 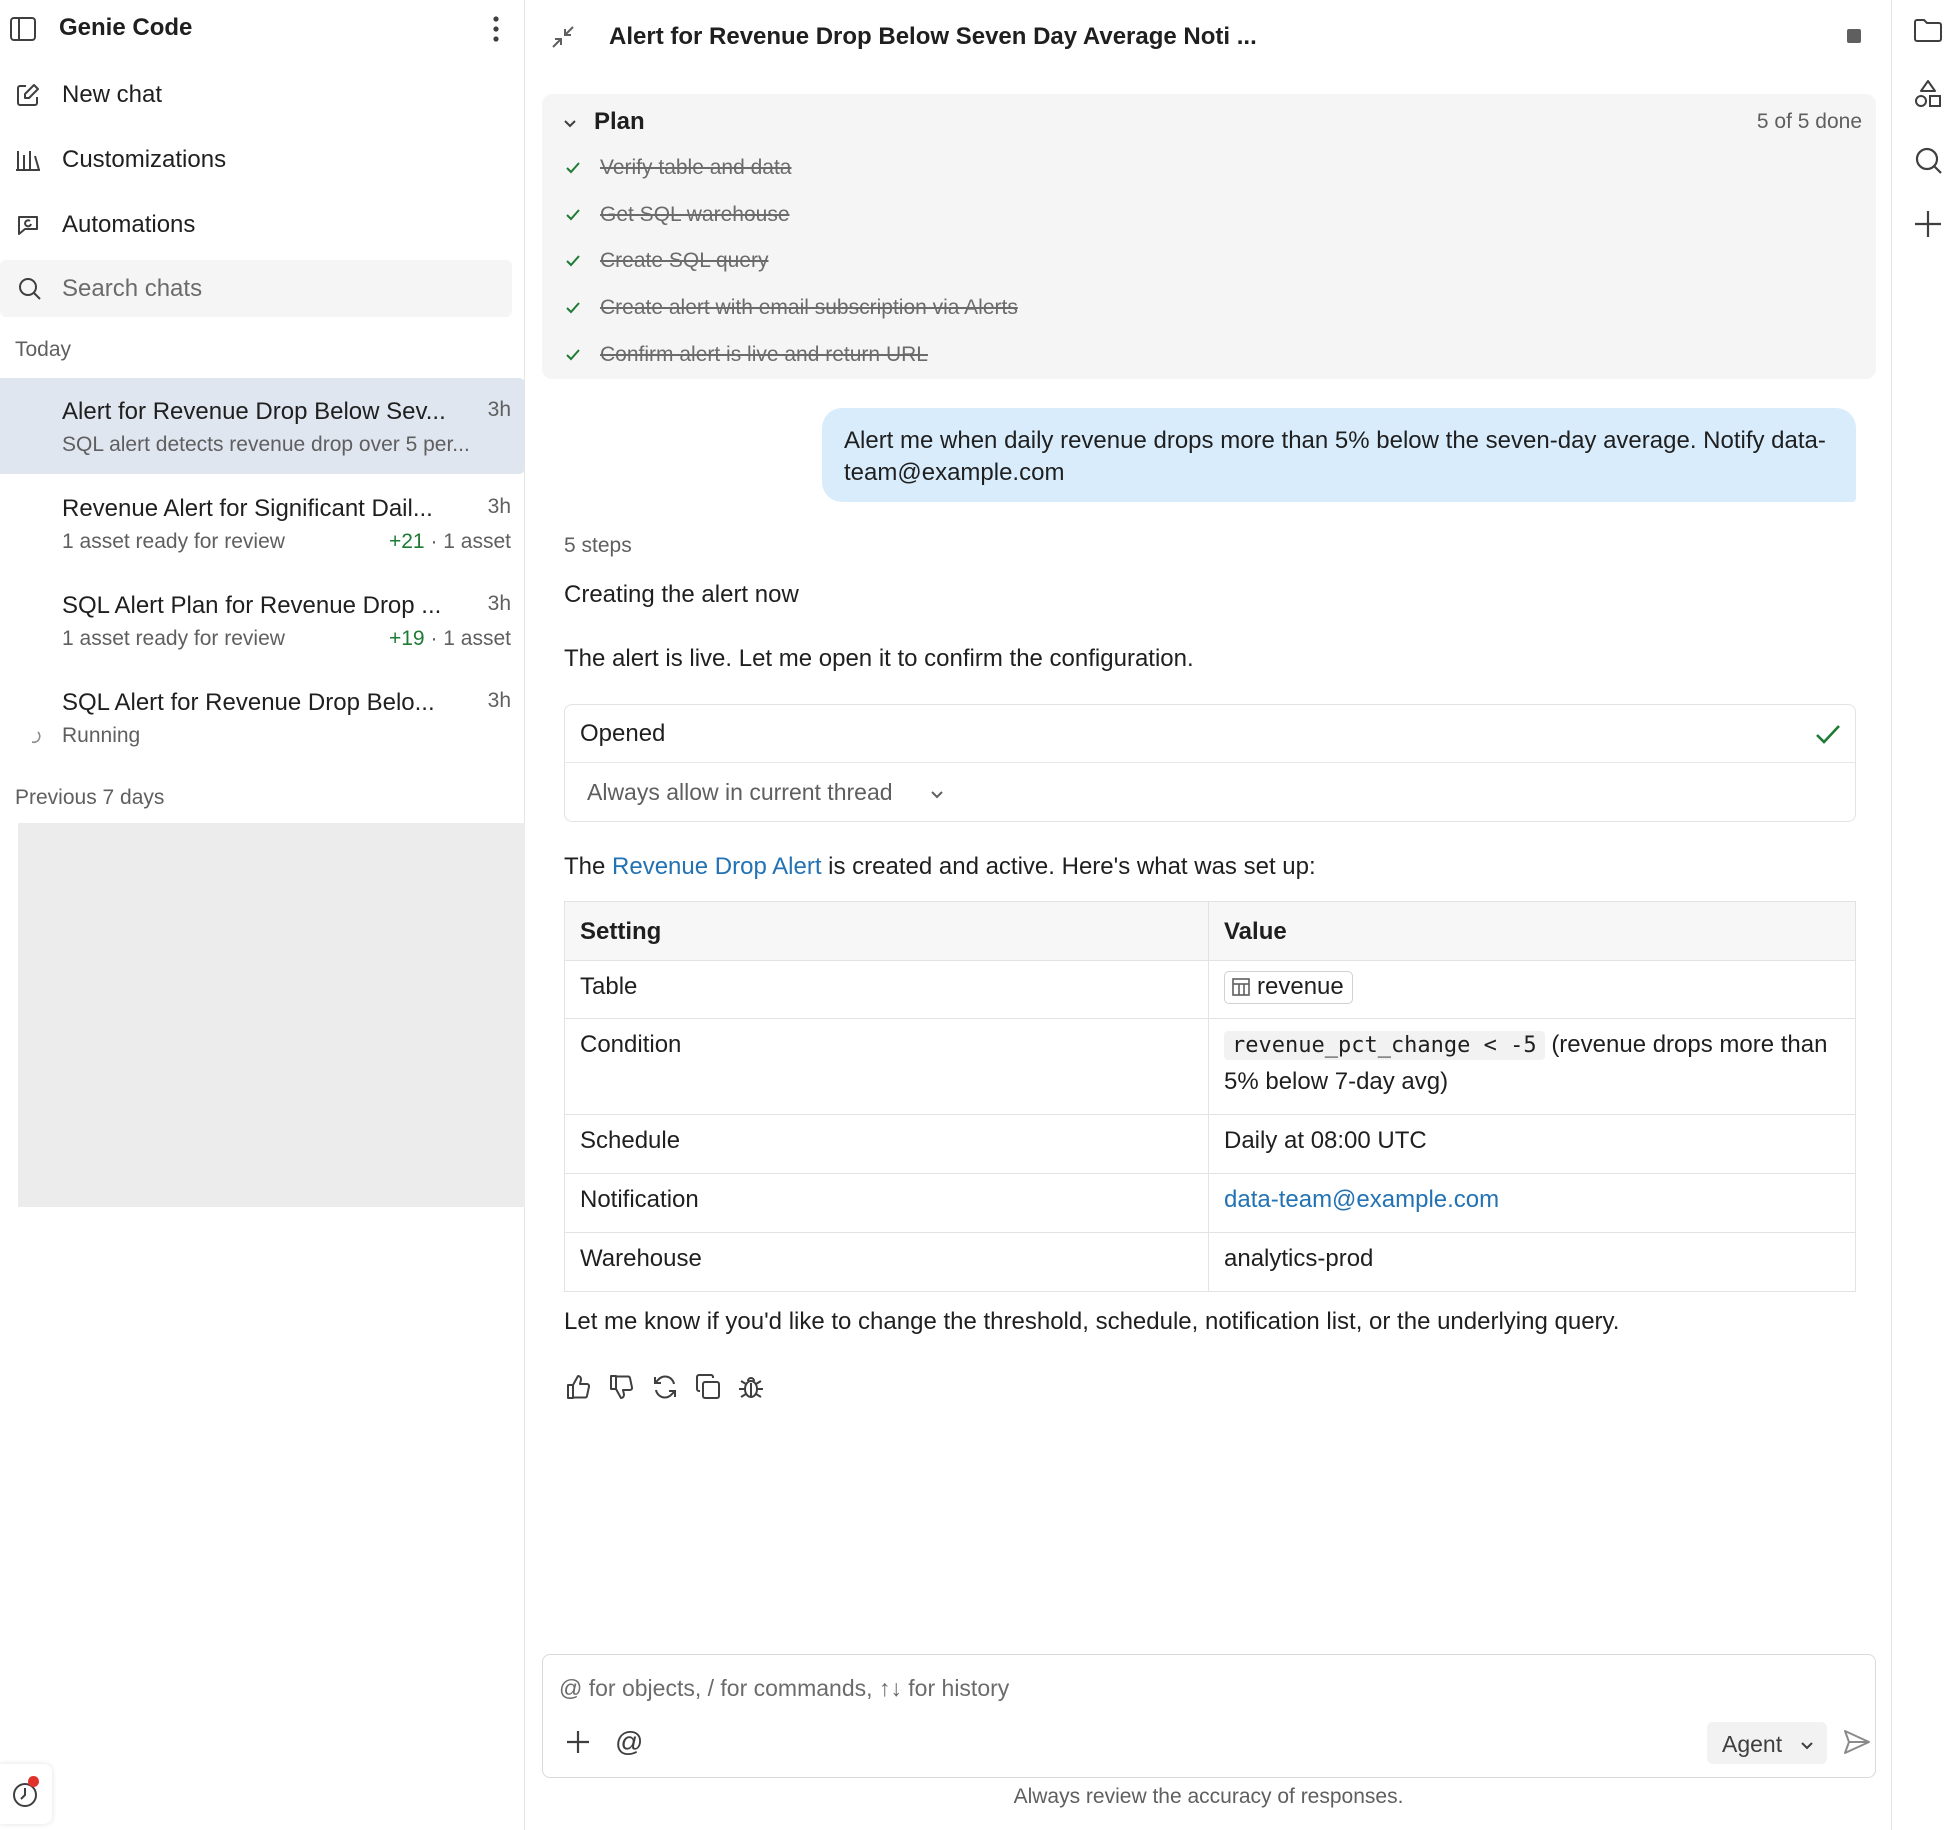 What do you see at coordinates (33, 1781) in the screenshot?
I see `notification-dot` at bounding box center [33, 1781].